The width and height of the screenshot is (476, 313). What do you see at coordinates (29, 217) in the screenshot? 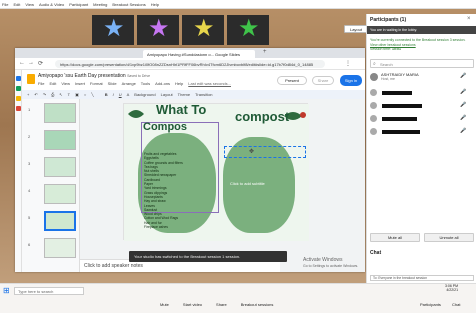
I see `slide-number: 5` at bounding box center [29, 217].